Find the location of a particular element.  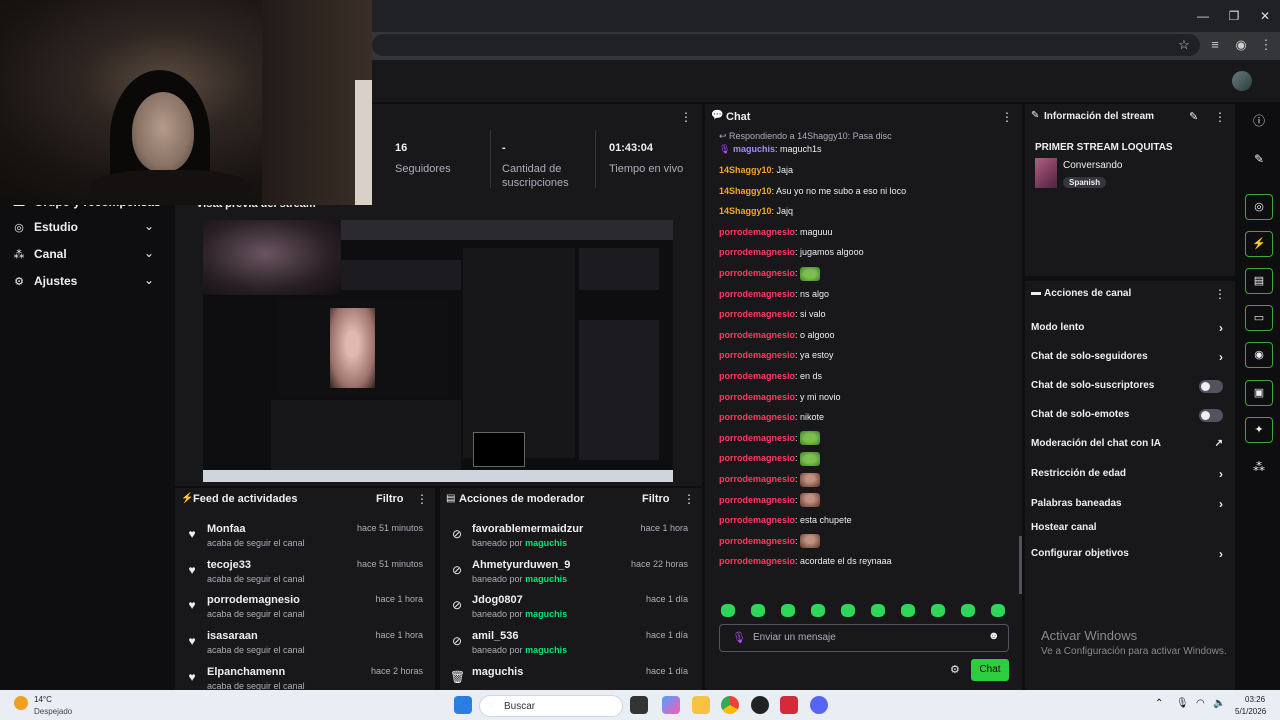

chat-settings-icon: ⚙ is located at coordinates (955, 669).